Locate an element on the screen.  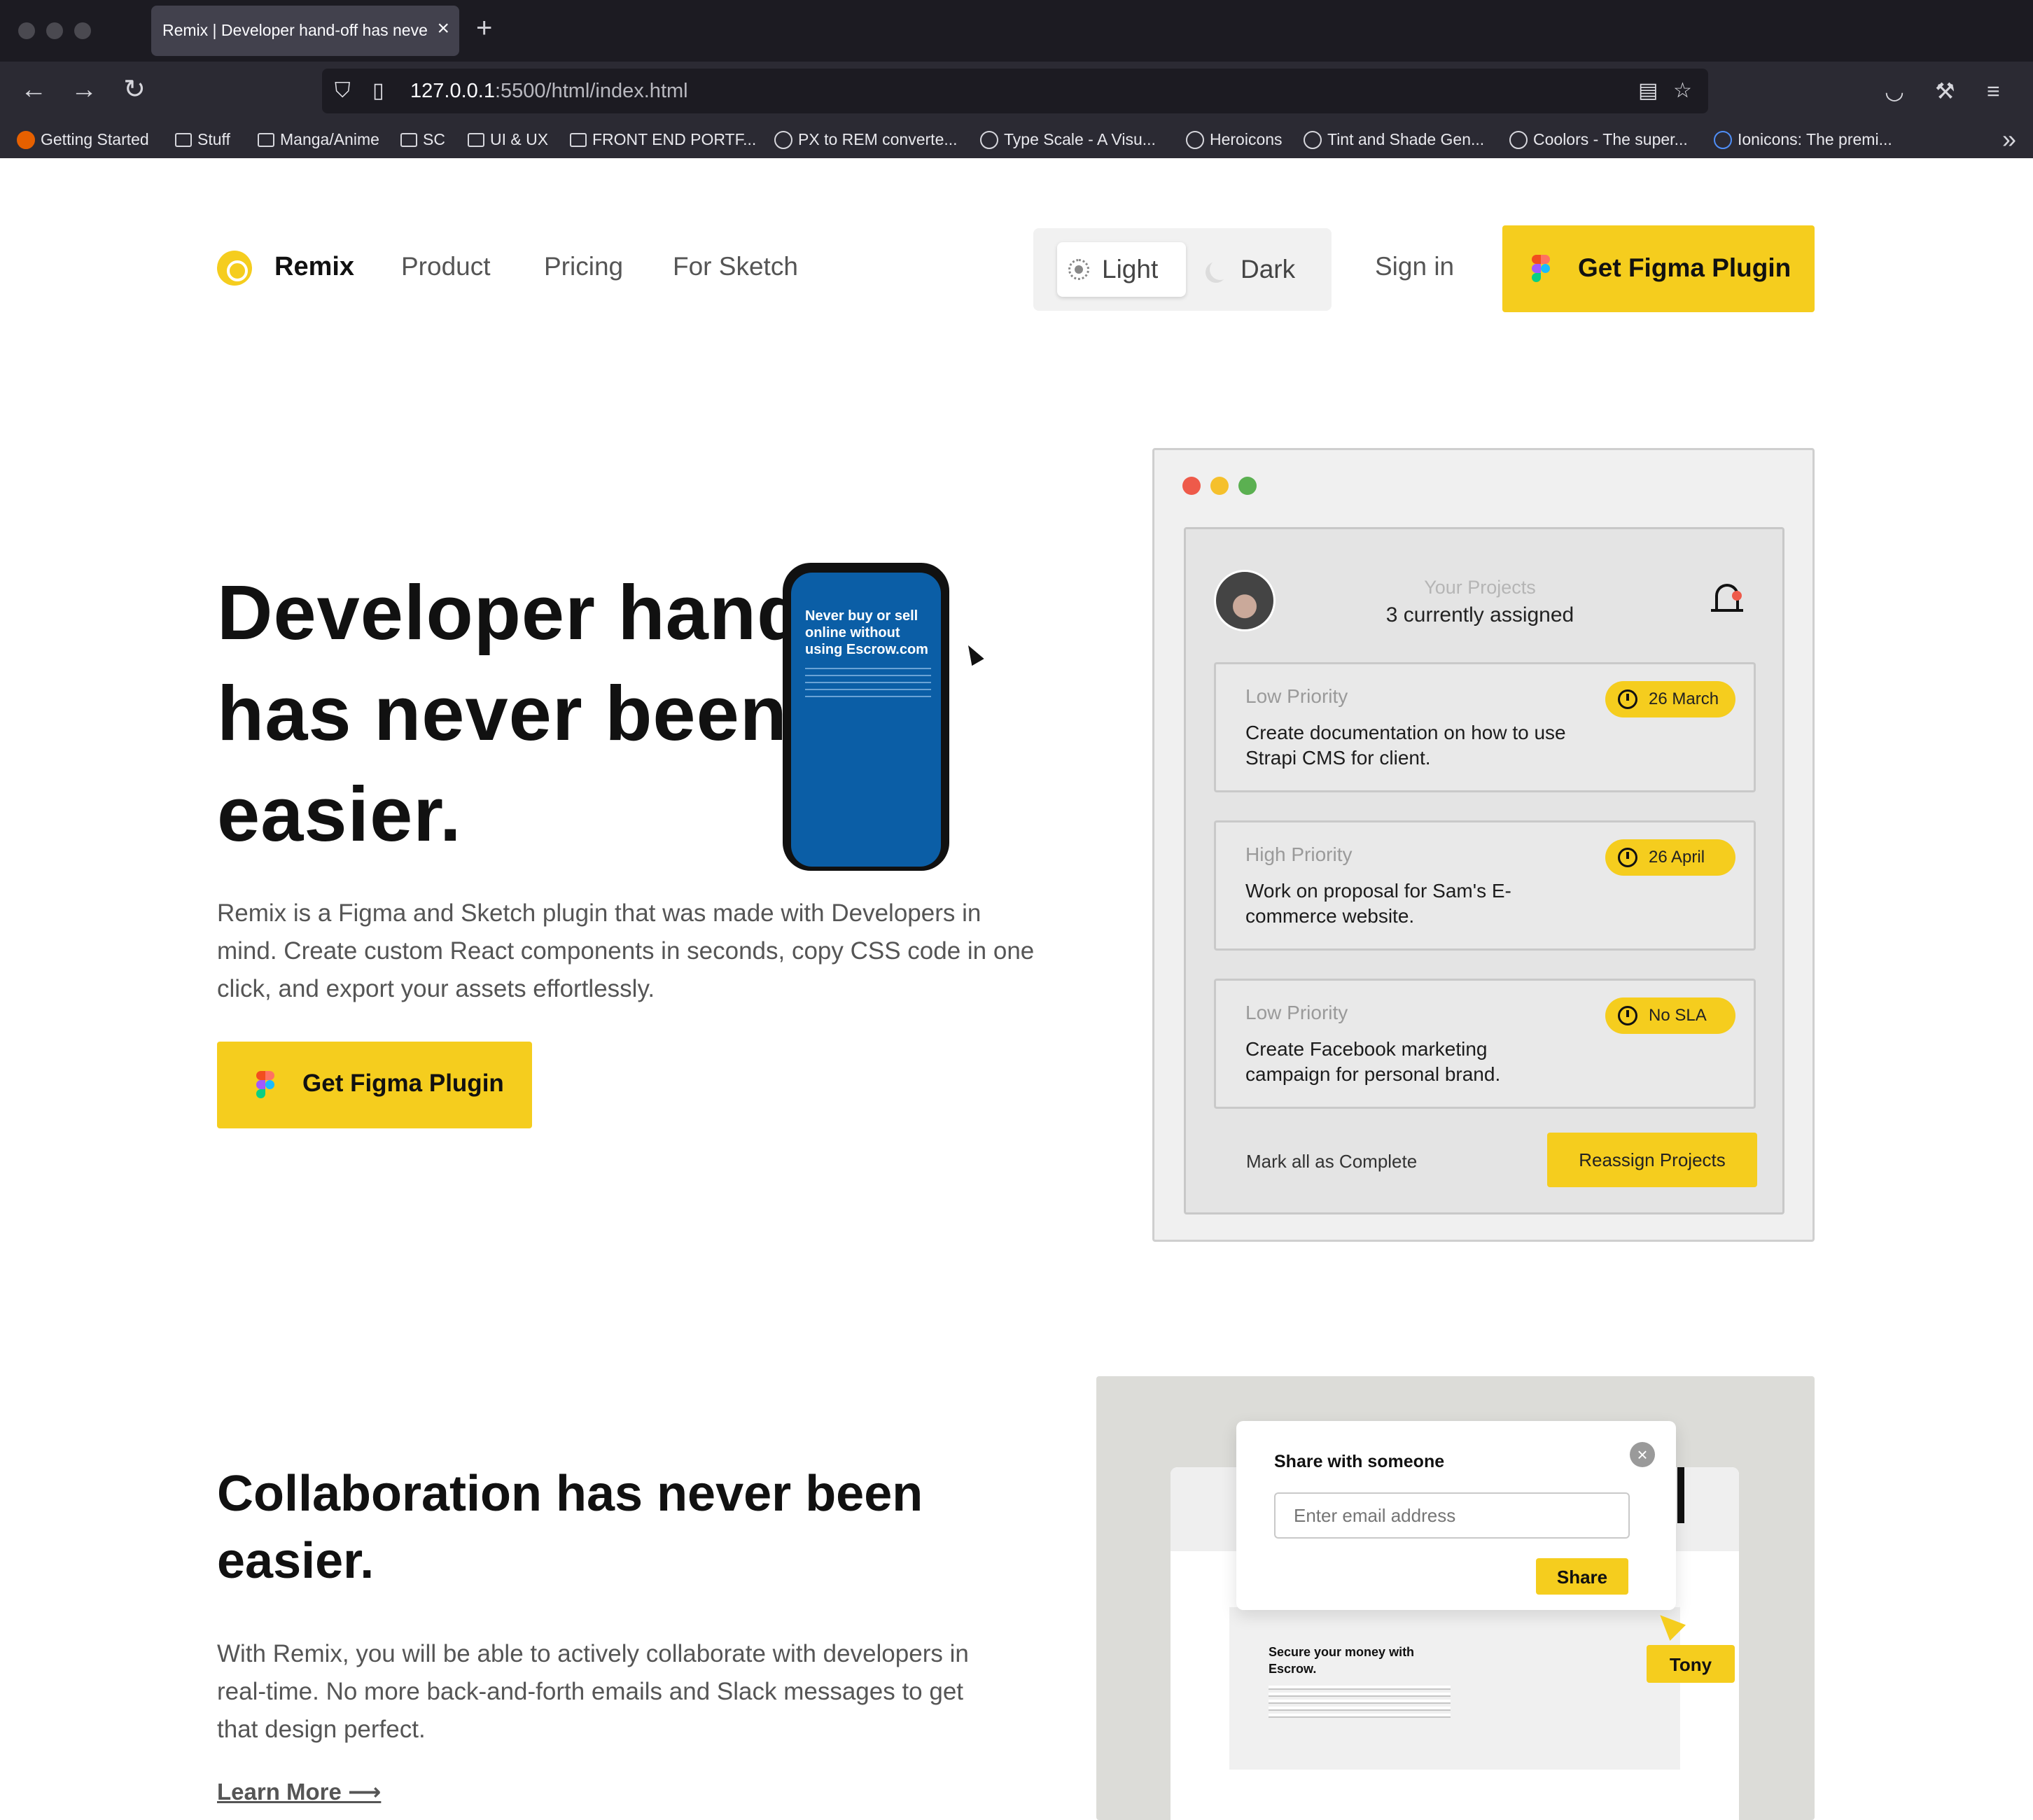
email-field is located at coordinates (1452, 1515).